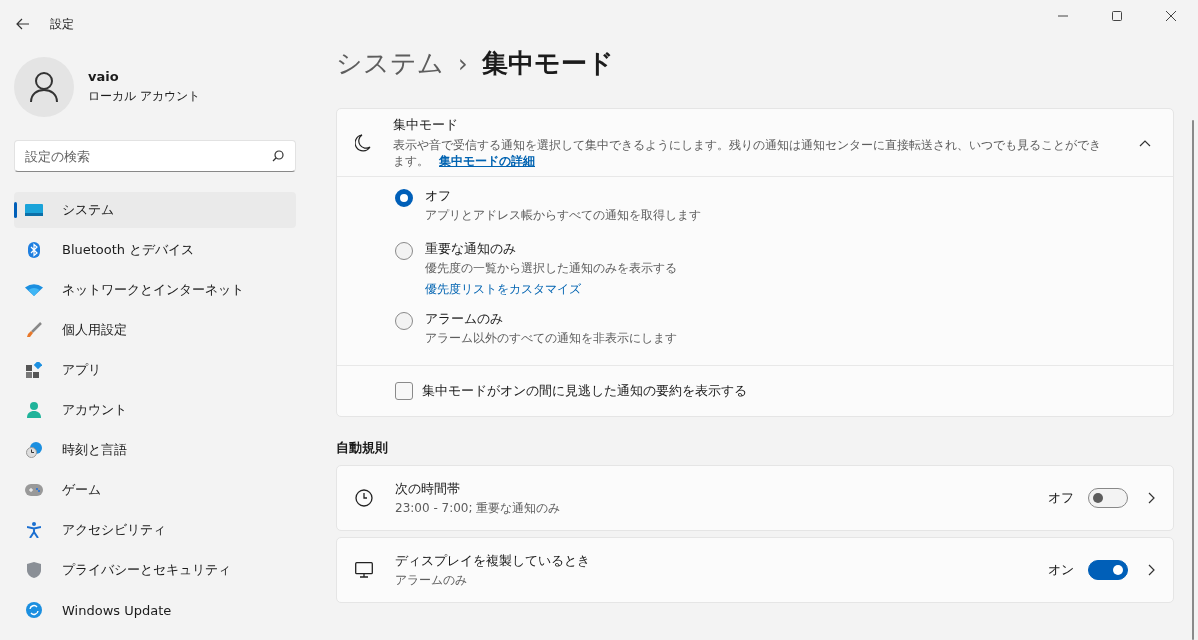  Describe the element at coordinates (1061, 570) in the screenshot. I see `toggle-state-label: オン` at that location.